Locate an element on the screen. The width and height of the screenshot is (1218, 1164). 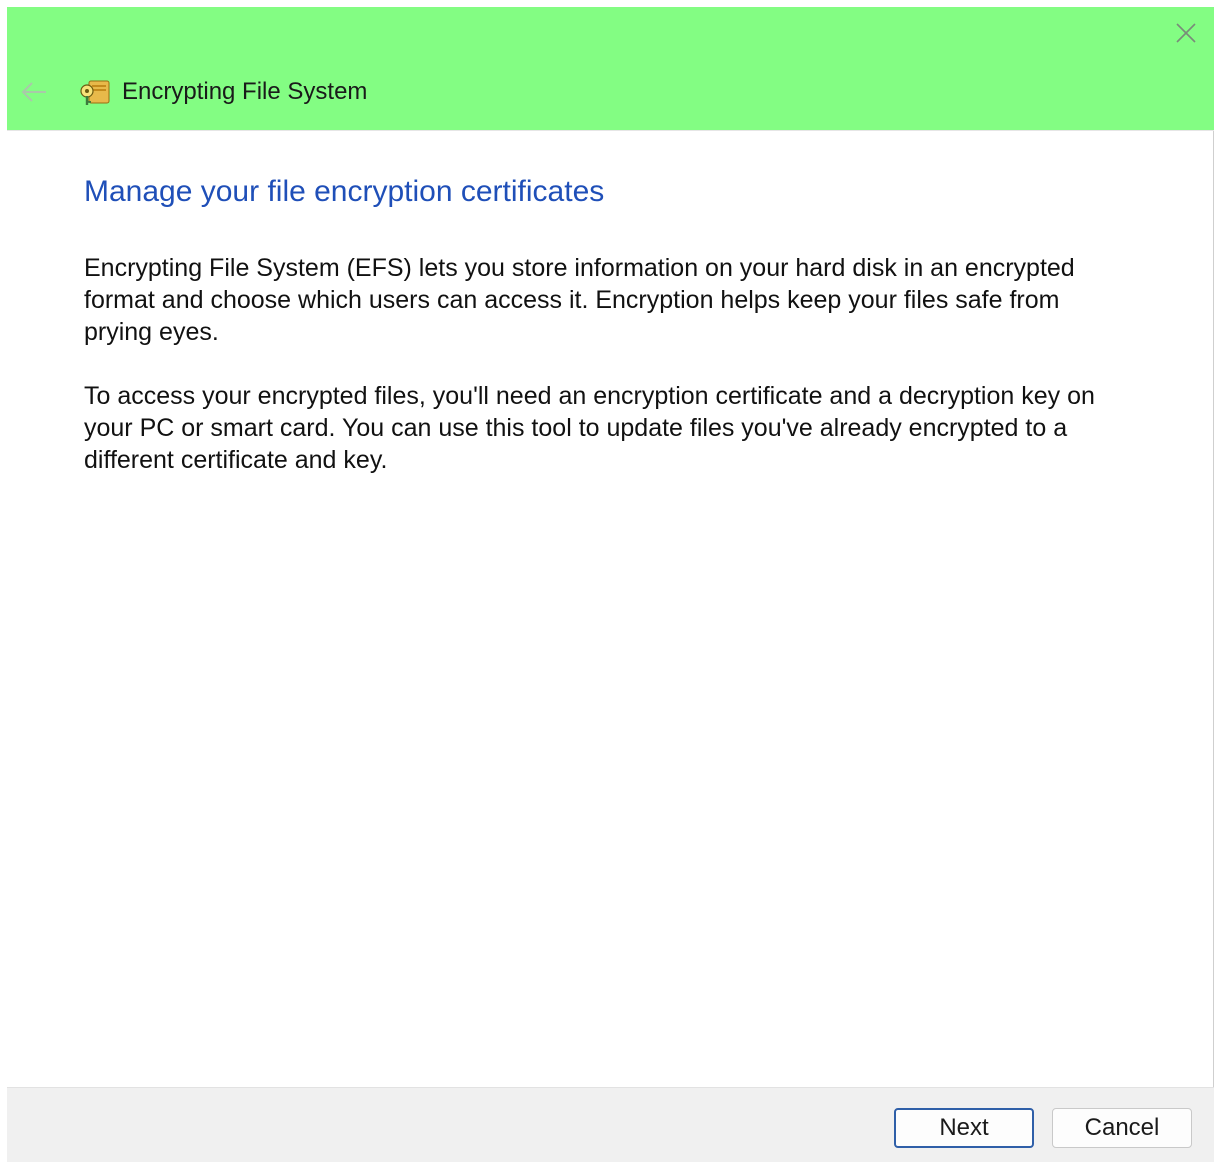
close-icon is located at coordinates (1186, 33).